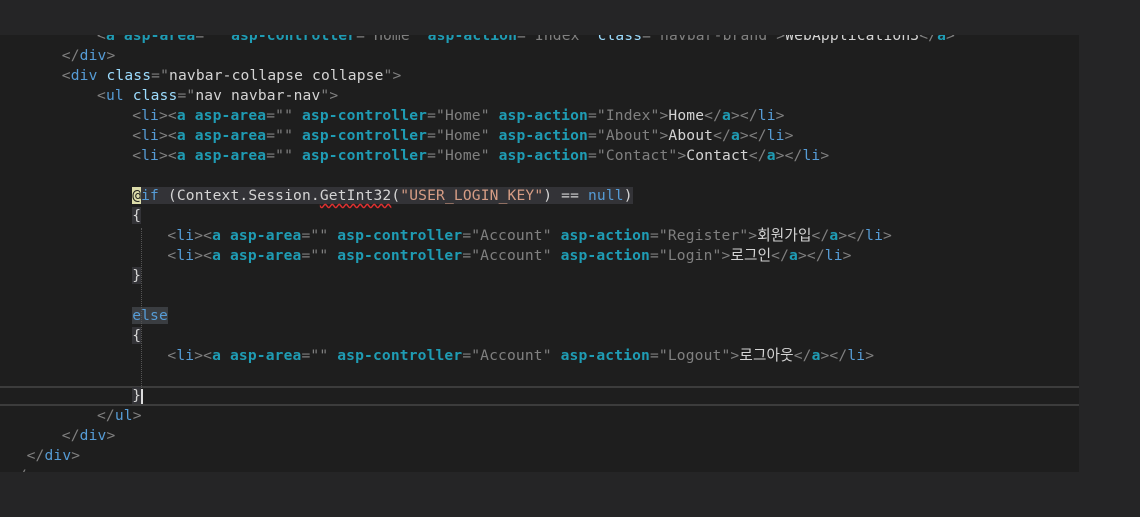 This screenshot has height=517, width=1140. What do you see at coordinates (472, 195) in the screenshot?
I see `code-token-cstr: "USER_LOGIN_KEY"` at bounding box center [472, 195].